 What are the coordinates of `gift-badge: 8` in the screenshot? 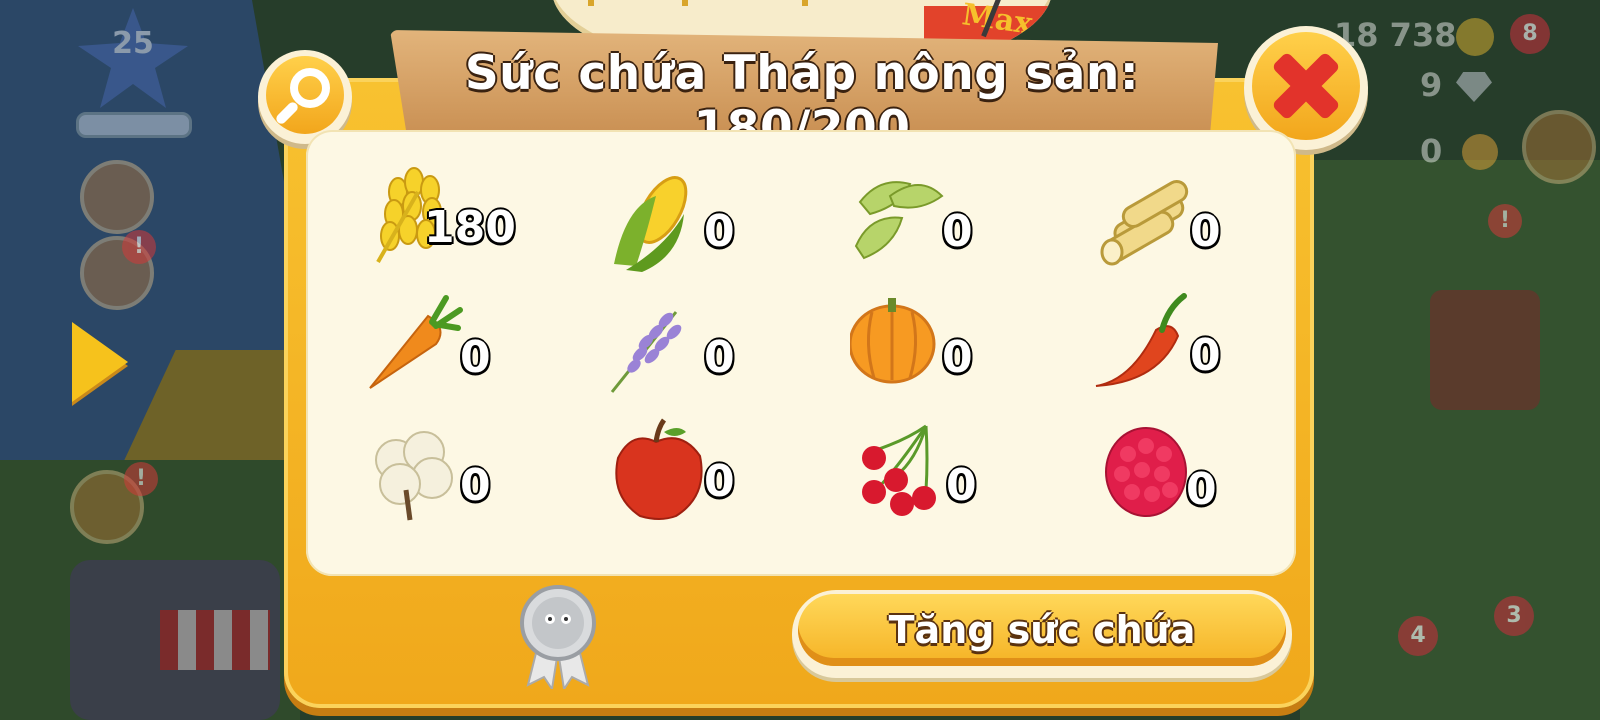 It's located at (1530, 34).